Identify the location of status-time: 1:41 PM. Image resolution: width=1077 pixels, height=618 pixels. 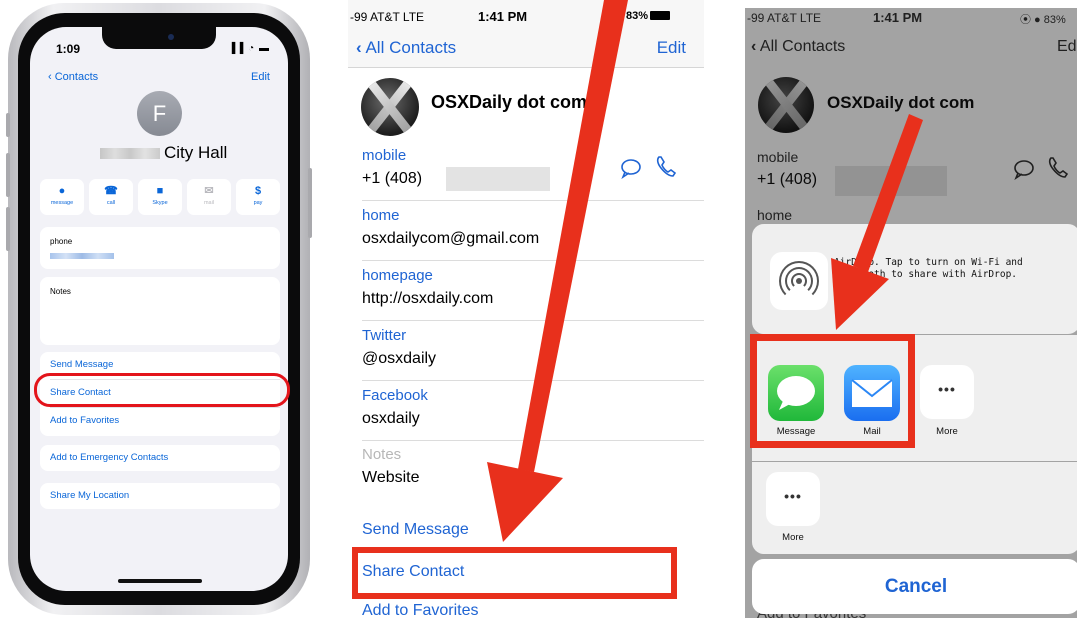
(503, 16).